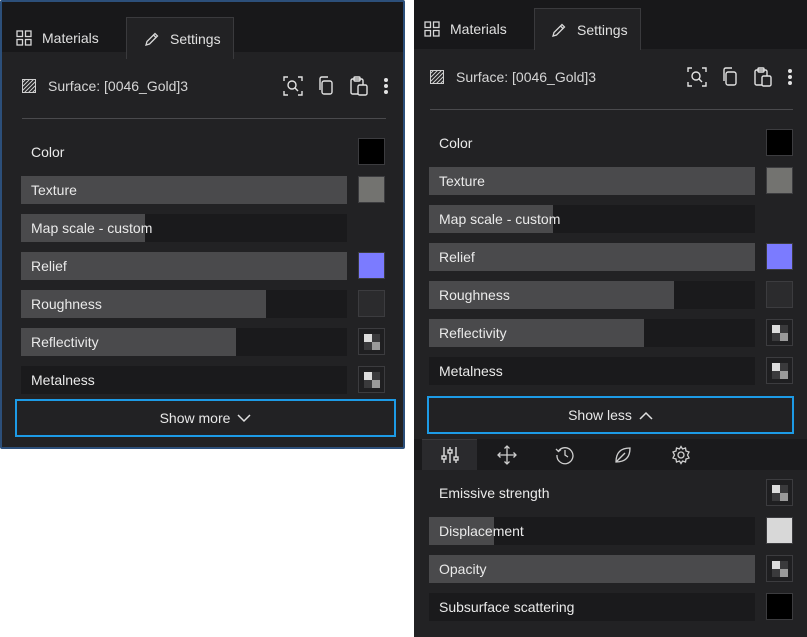 The image size is (807, 637). I want to click on property-relief: Relief, so click(611, 257).